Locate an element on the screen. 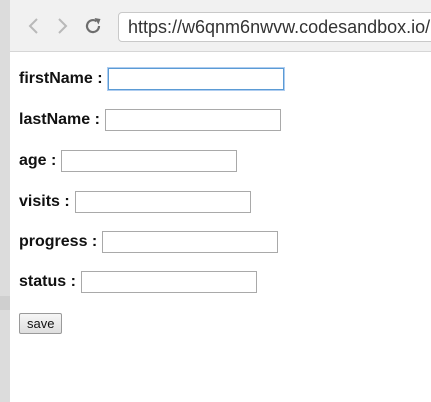 Image resolution: width=431 pixels, height=402 pixels. form-row-progress: progress : is located at coordinates (149, 242).